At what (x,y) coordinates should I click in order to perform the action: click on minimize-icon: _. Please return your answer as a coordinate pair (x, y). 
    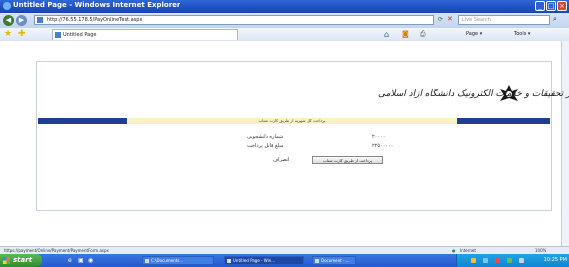
    Looking at the image, I should click on (540, 6).